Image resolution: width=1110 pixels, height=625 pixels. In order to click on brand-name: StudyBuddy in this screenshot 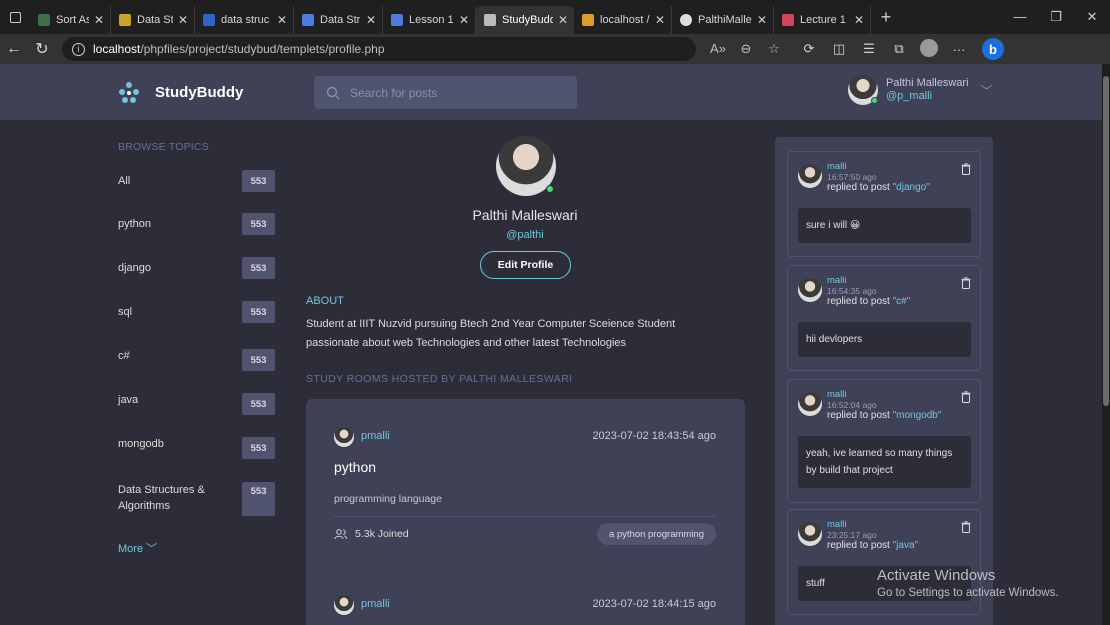, I will do `click(199, 92)`.